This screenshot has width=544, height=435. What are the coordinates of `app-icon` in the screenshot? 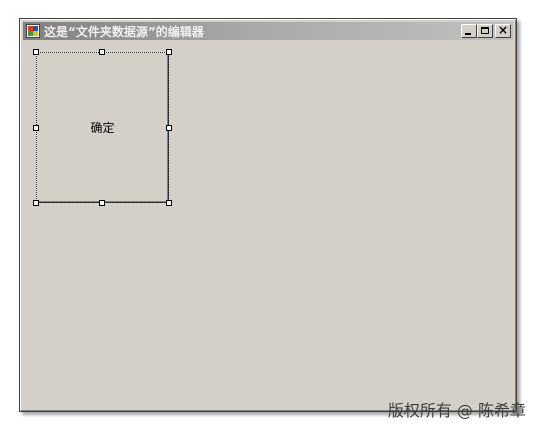 It's located at (33, 31).